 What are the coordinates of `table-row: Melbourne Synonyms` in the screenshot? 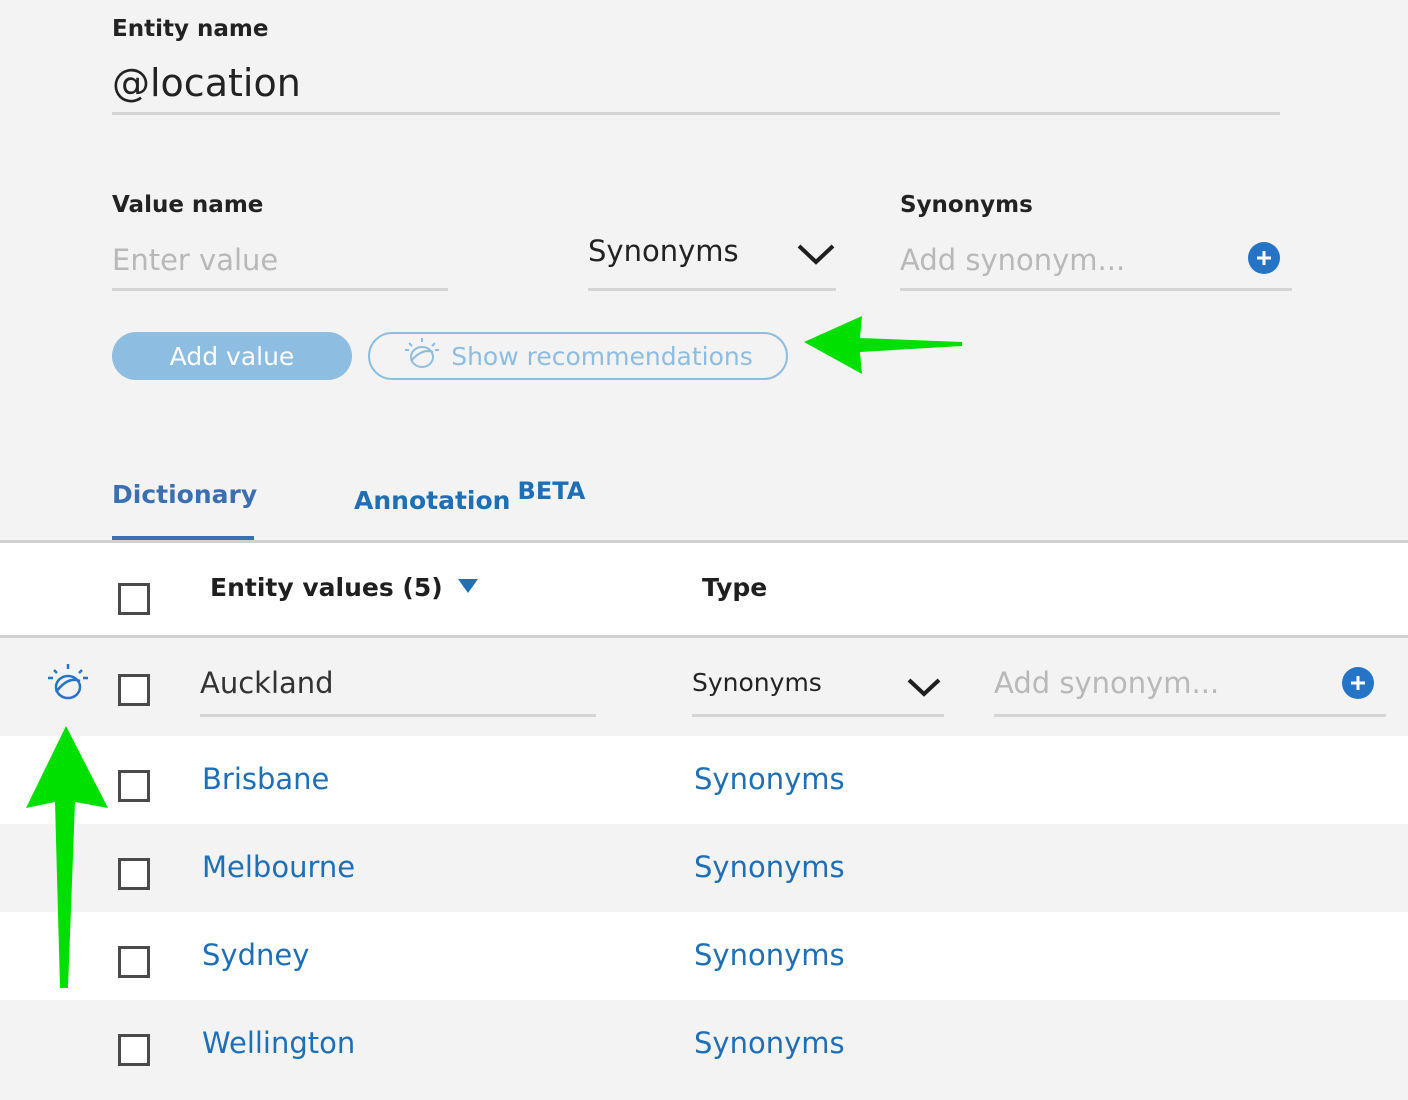 It's located at (704, 868).